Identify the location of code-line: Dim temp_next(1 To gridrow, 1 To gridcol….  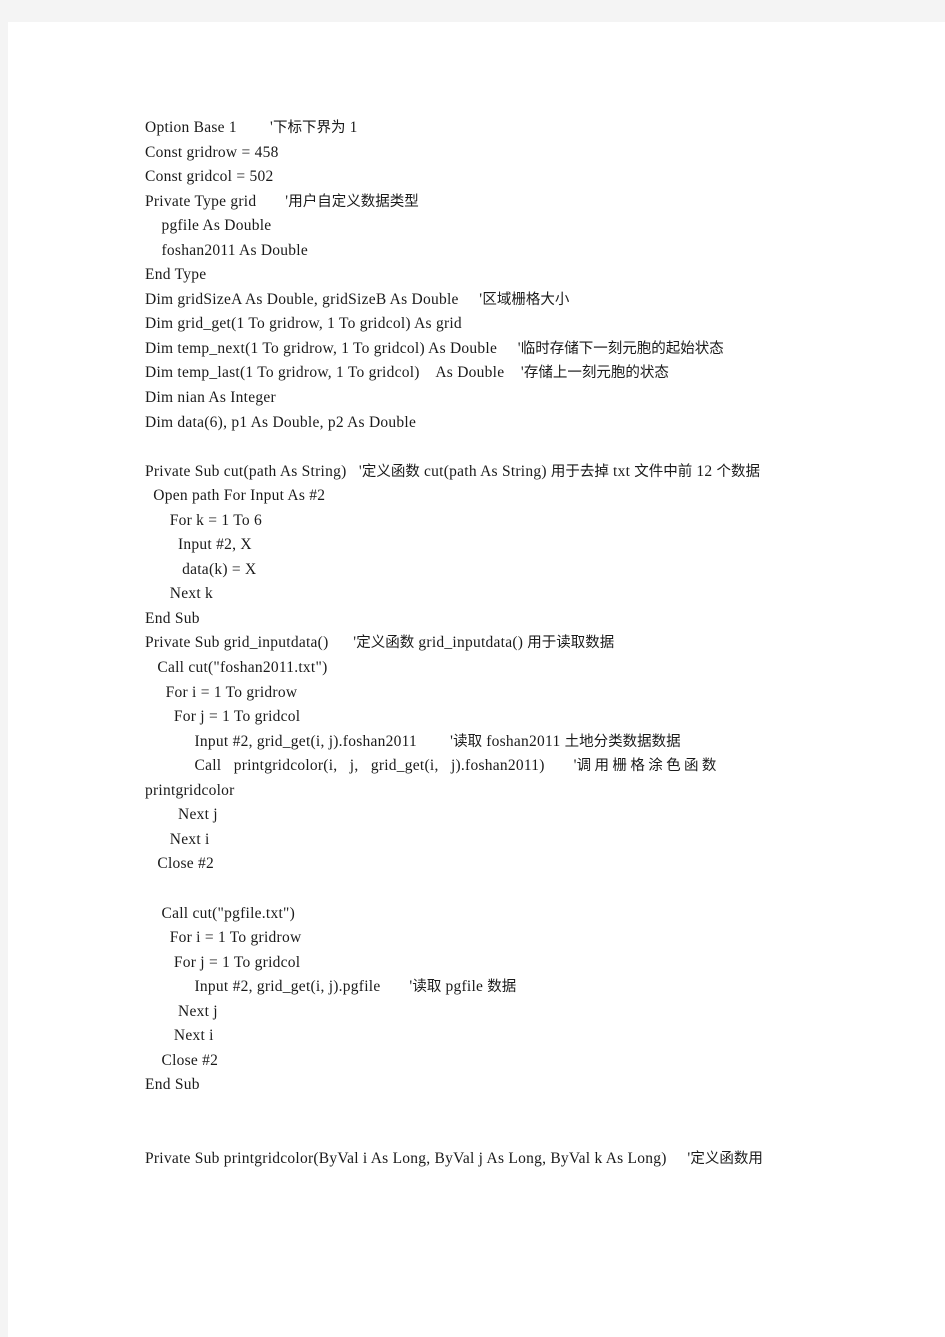
(484, 349).